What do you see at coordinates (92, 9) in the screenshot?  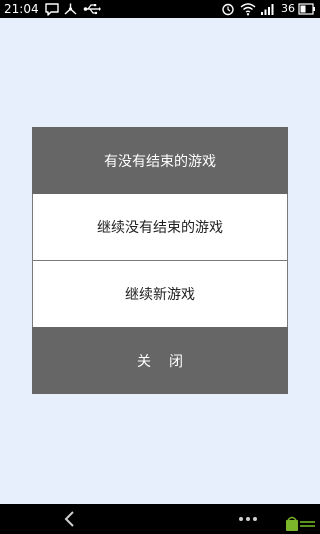 I see `usb-icon` at bounding box center [92, 9].